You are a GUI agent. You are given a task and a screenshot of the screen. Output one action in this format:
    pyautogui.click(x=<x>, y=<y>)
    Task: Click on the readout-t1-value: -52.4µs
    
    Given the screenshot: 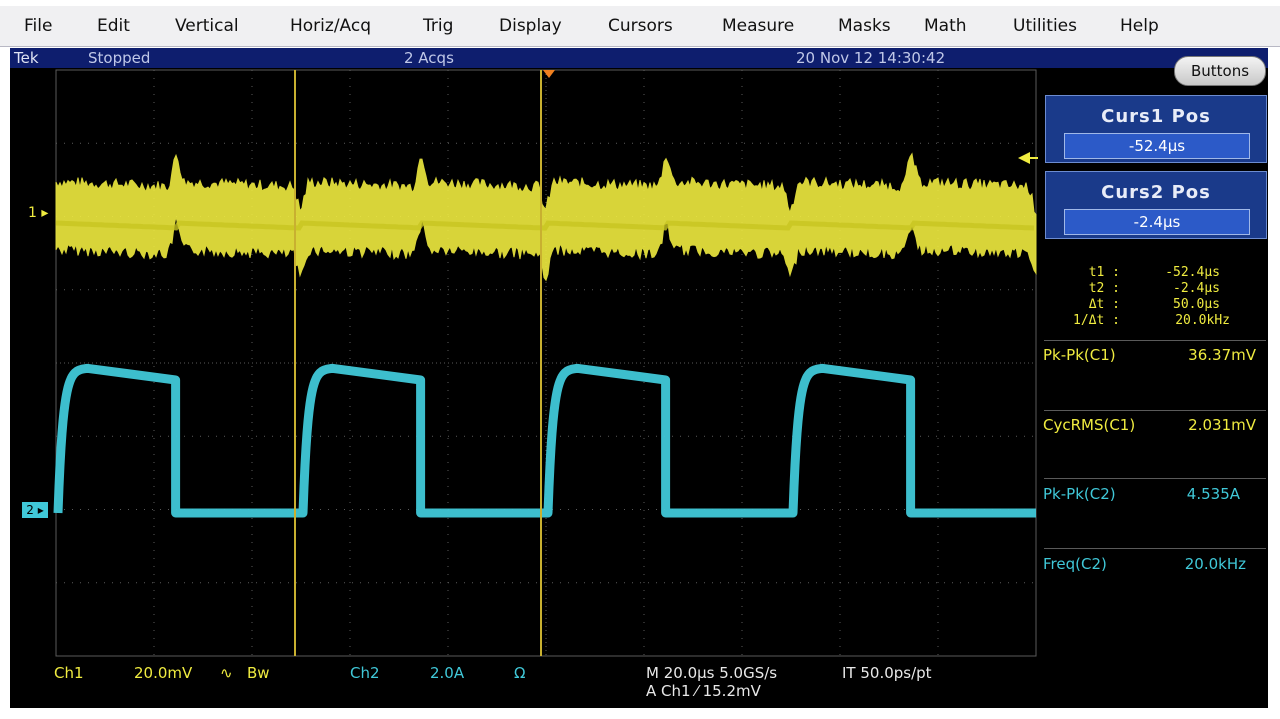 What is the action you would take?
    pyautogui.click(x=1192, y=272)
    